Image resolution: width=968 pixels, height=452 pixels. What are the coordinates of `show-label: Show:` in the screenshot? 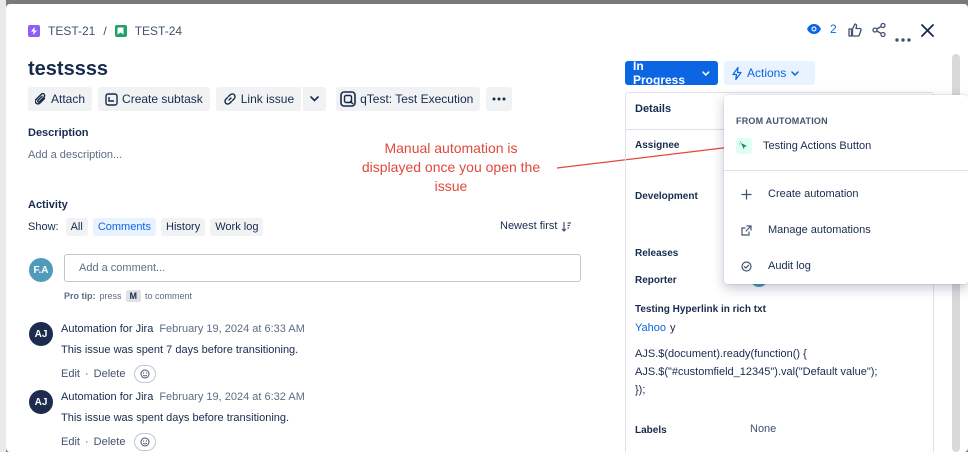 It's located at (43, 227).